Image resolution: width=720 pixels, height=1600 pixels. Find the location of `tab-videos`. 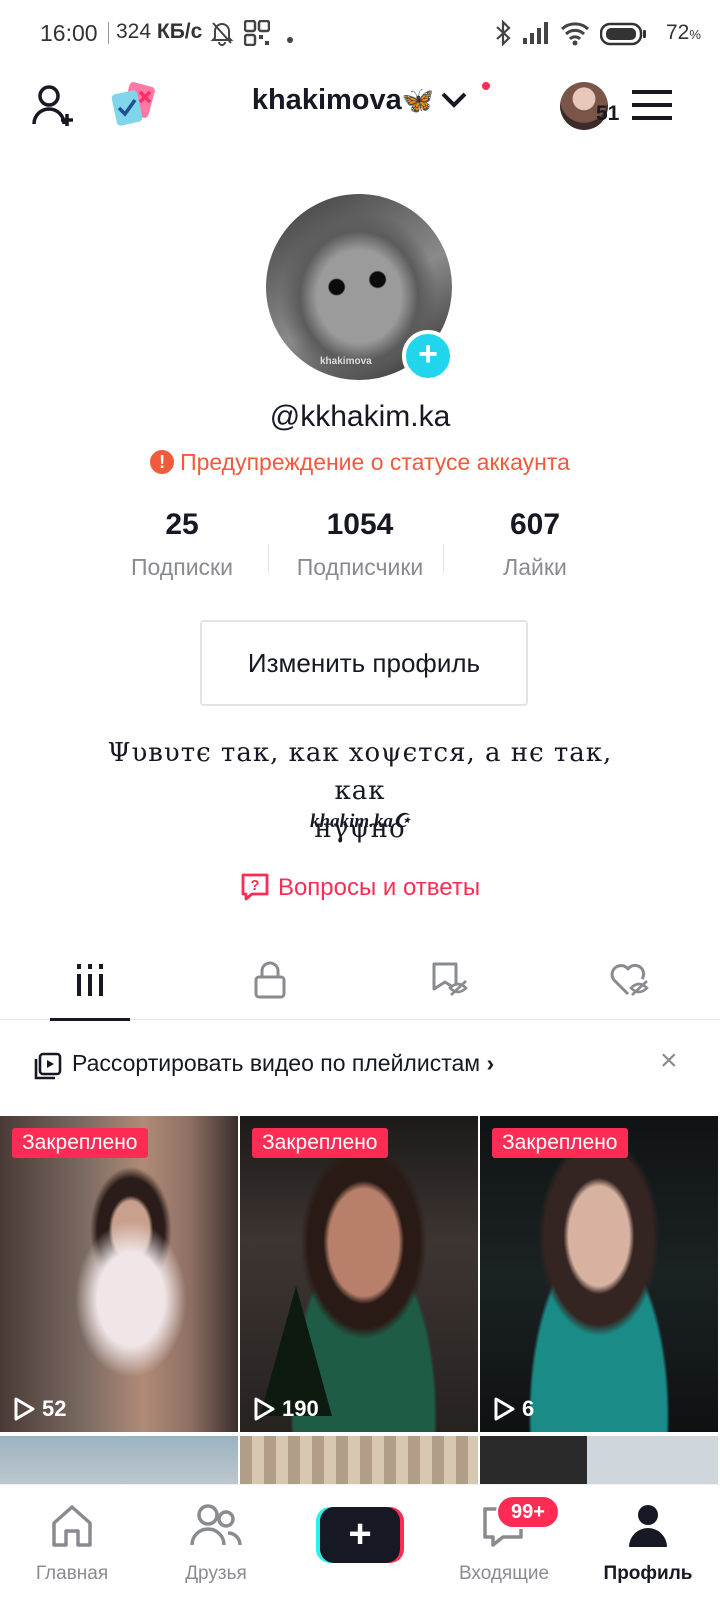

tab-videos is located at coordinates (90, 982).